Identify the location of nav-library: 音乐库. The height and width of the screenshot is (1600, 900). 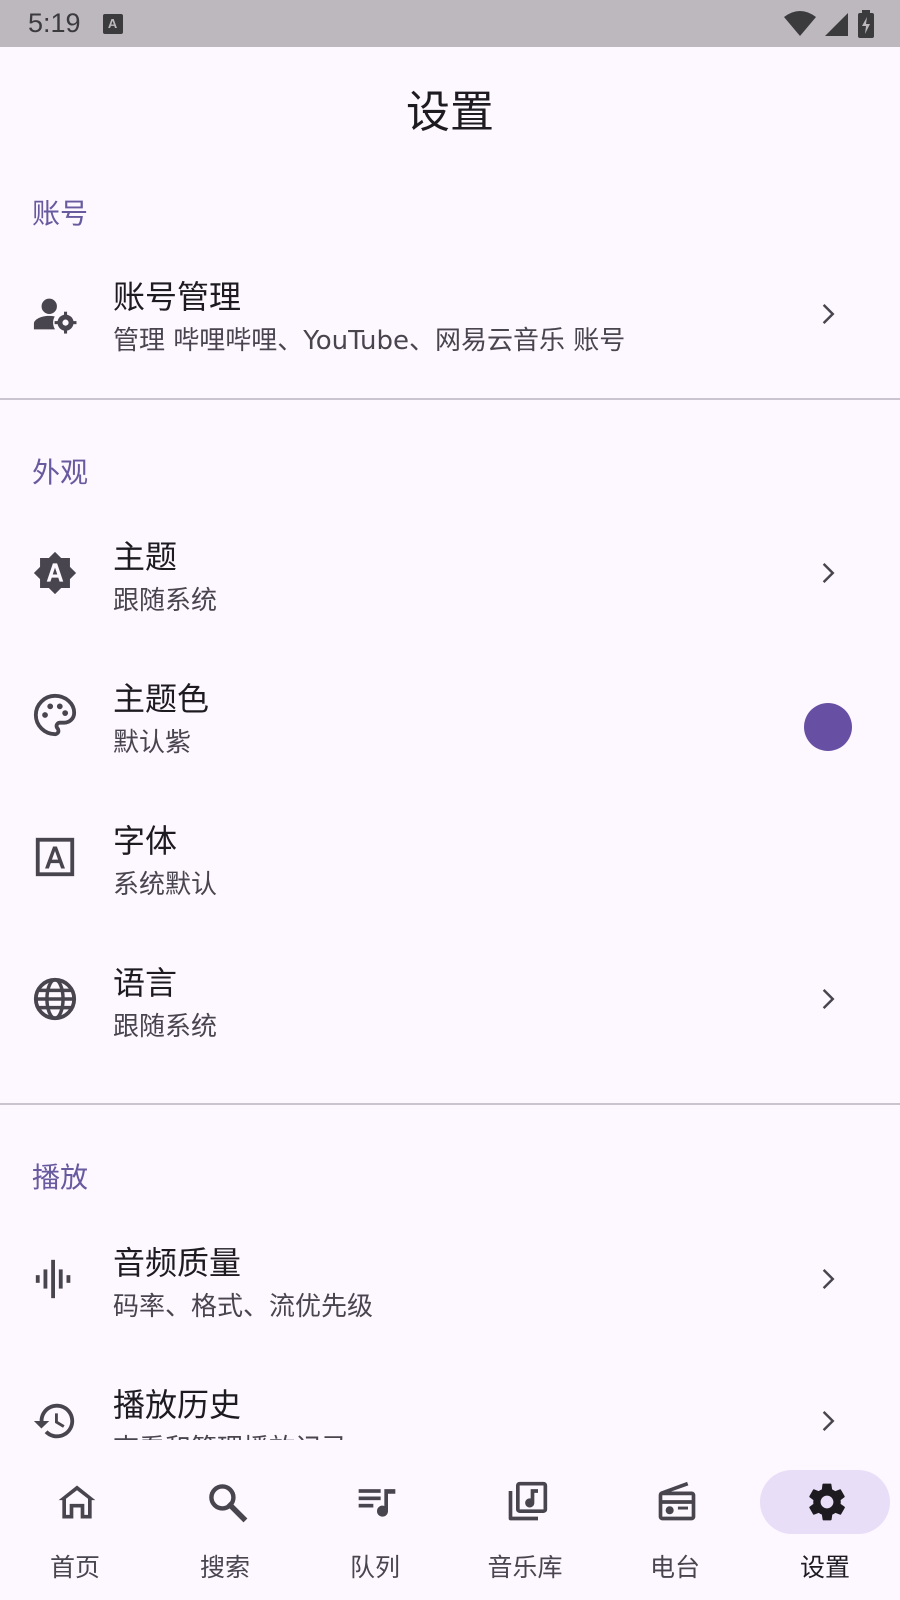
(525, 1520).